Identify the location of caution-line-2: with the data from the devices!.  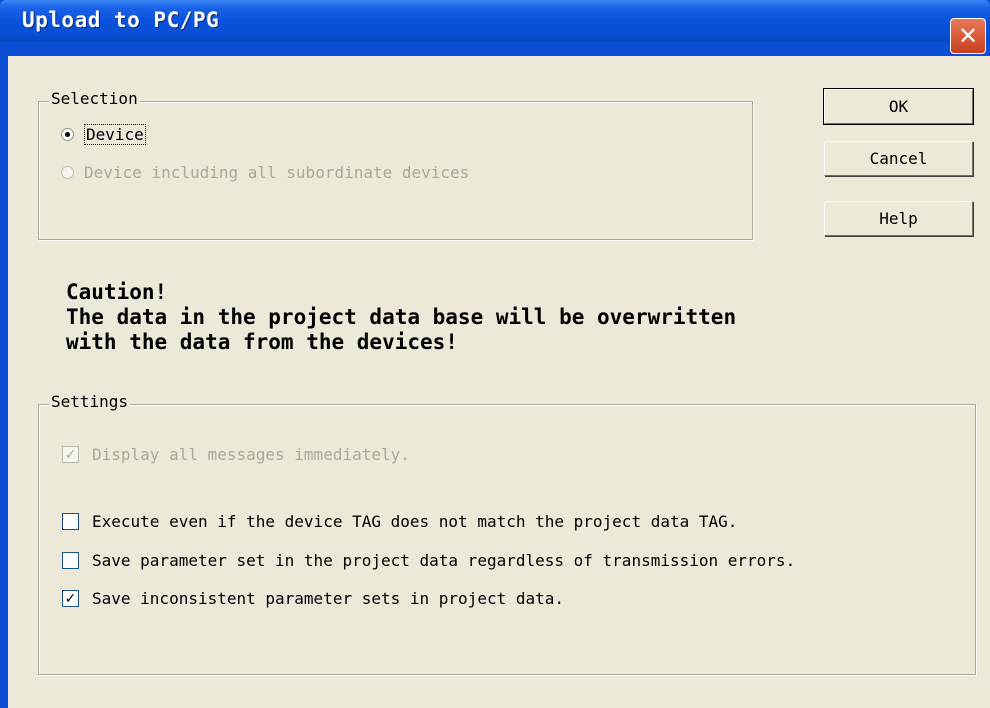
(262, 342).